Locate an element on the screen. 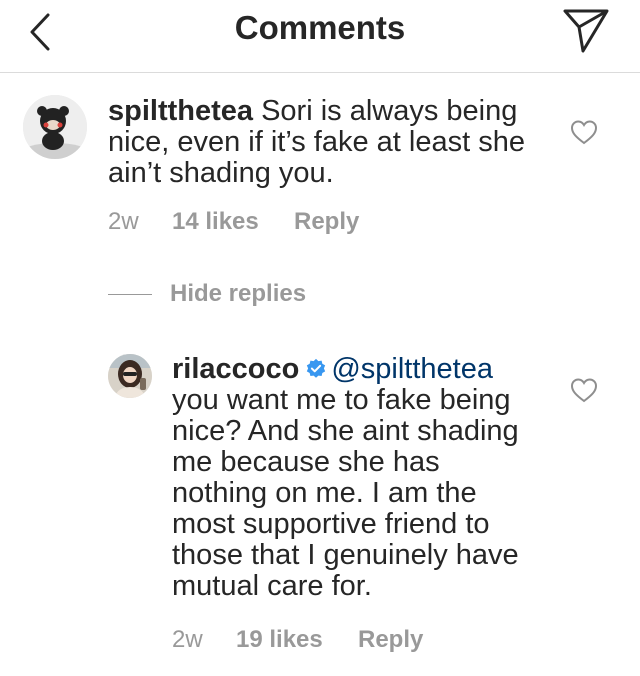  paper-plane-icon is located at coordinates (586, 31).